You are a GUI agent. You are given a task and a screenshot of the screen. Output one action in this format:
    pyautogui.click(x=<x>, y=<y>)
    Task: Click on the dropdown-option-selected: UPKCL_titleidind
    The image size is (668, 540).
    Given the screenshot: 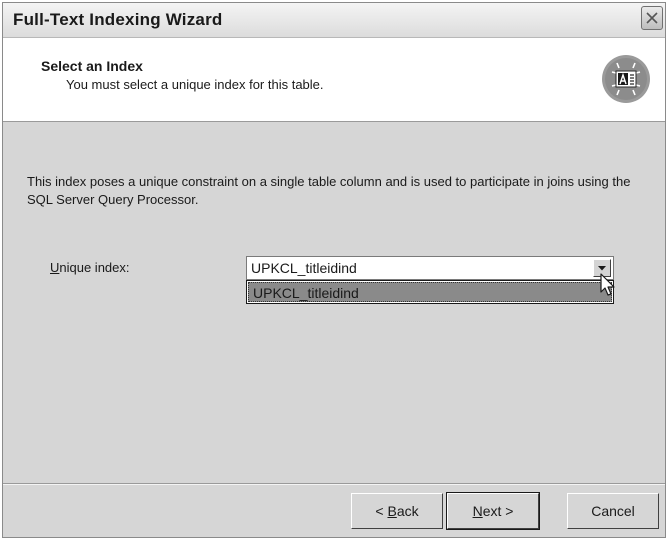 What is the action you would take?
    pyautogui.click(x=430, y=292)
    